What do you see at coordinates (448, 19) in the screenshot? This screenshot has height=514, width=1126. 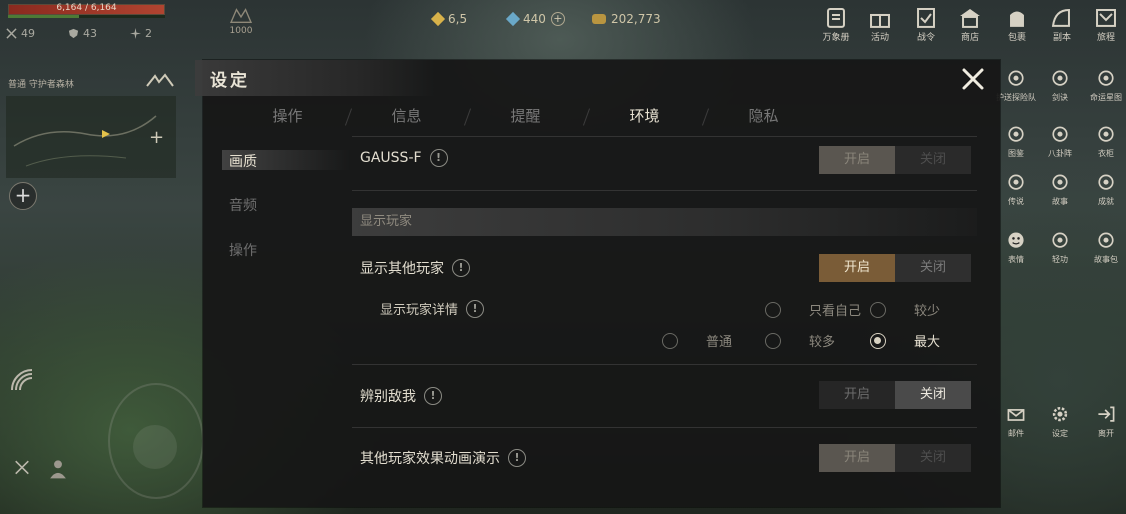 I see `gem-currency: 6,5` at bounding box center [448, 19].